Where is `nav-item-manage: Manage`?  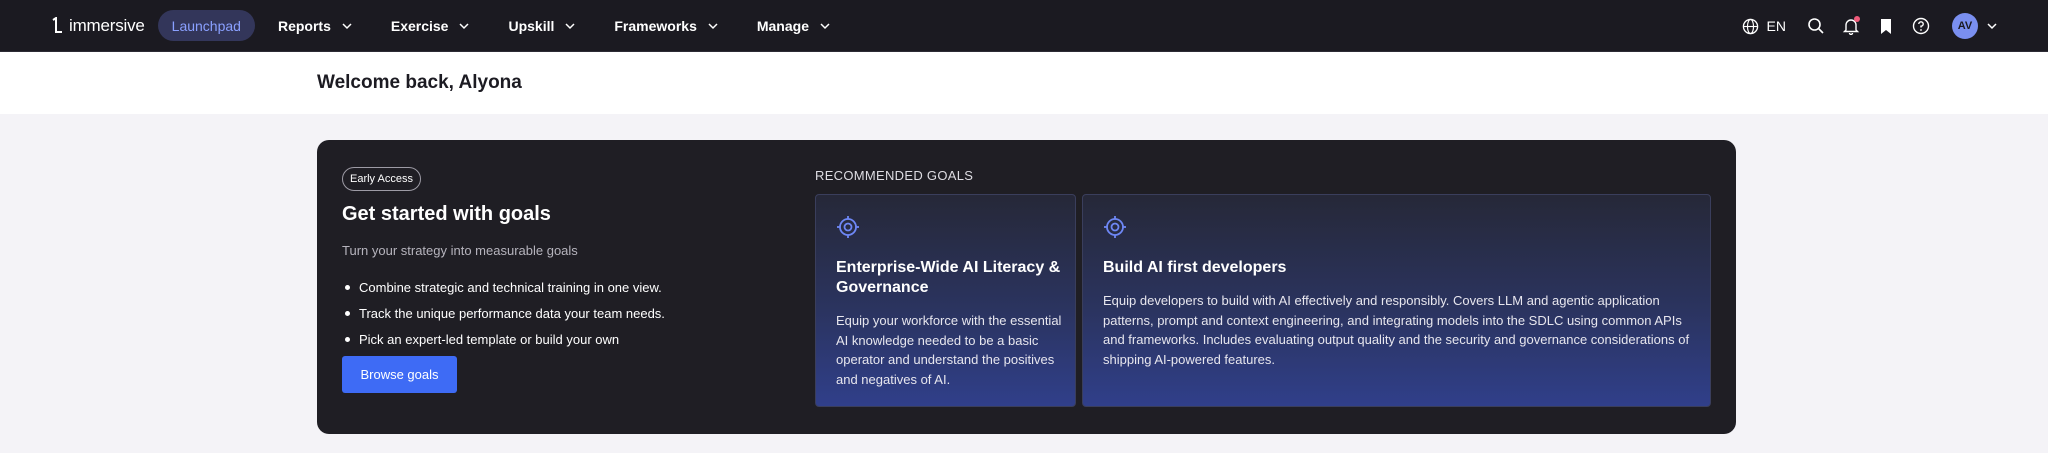 nav-item-manage: Manage is located at coordinates (794, 25).